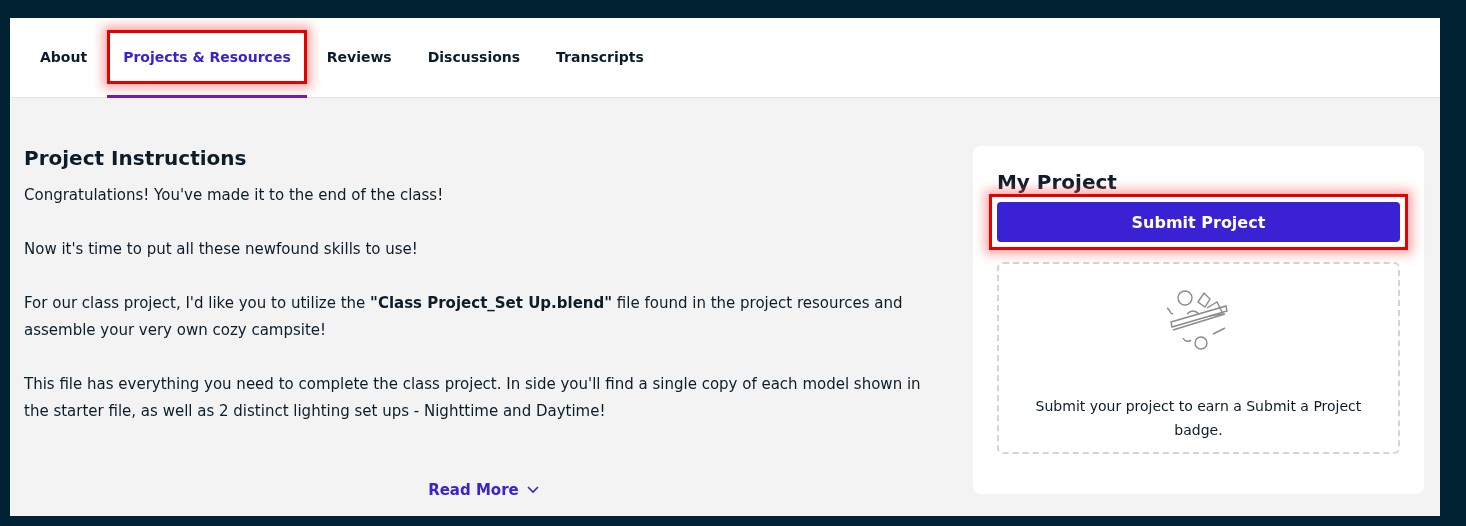  What do you see at coordinates (483, 490) in the screenshot?
I see `read-more-link: Read More` at bounding box center [483, 490].